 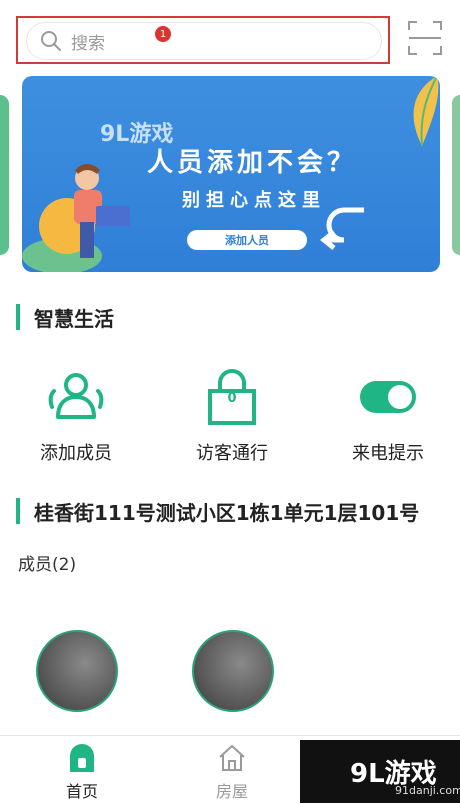 I want to click on tab-label: 首页, so click(x=81, y=791).